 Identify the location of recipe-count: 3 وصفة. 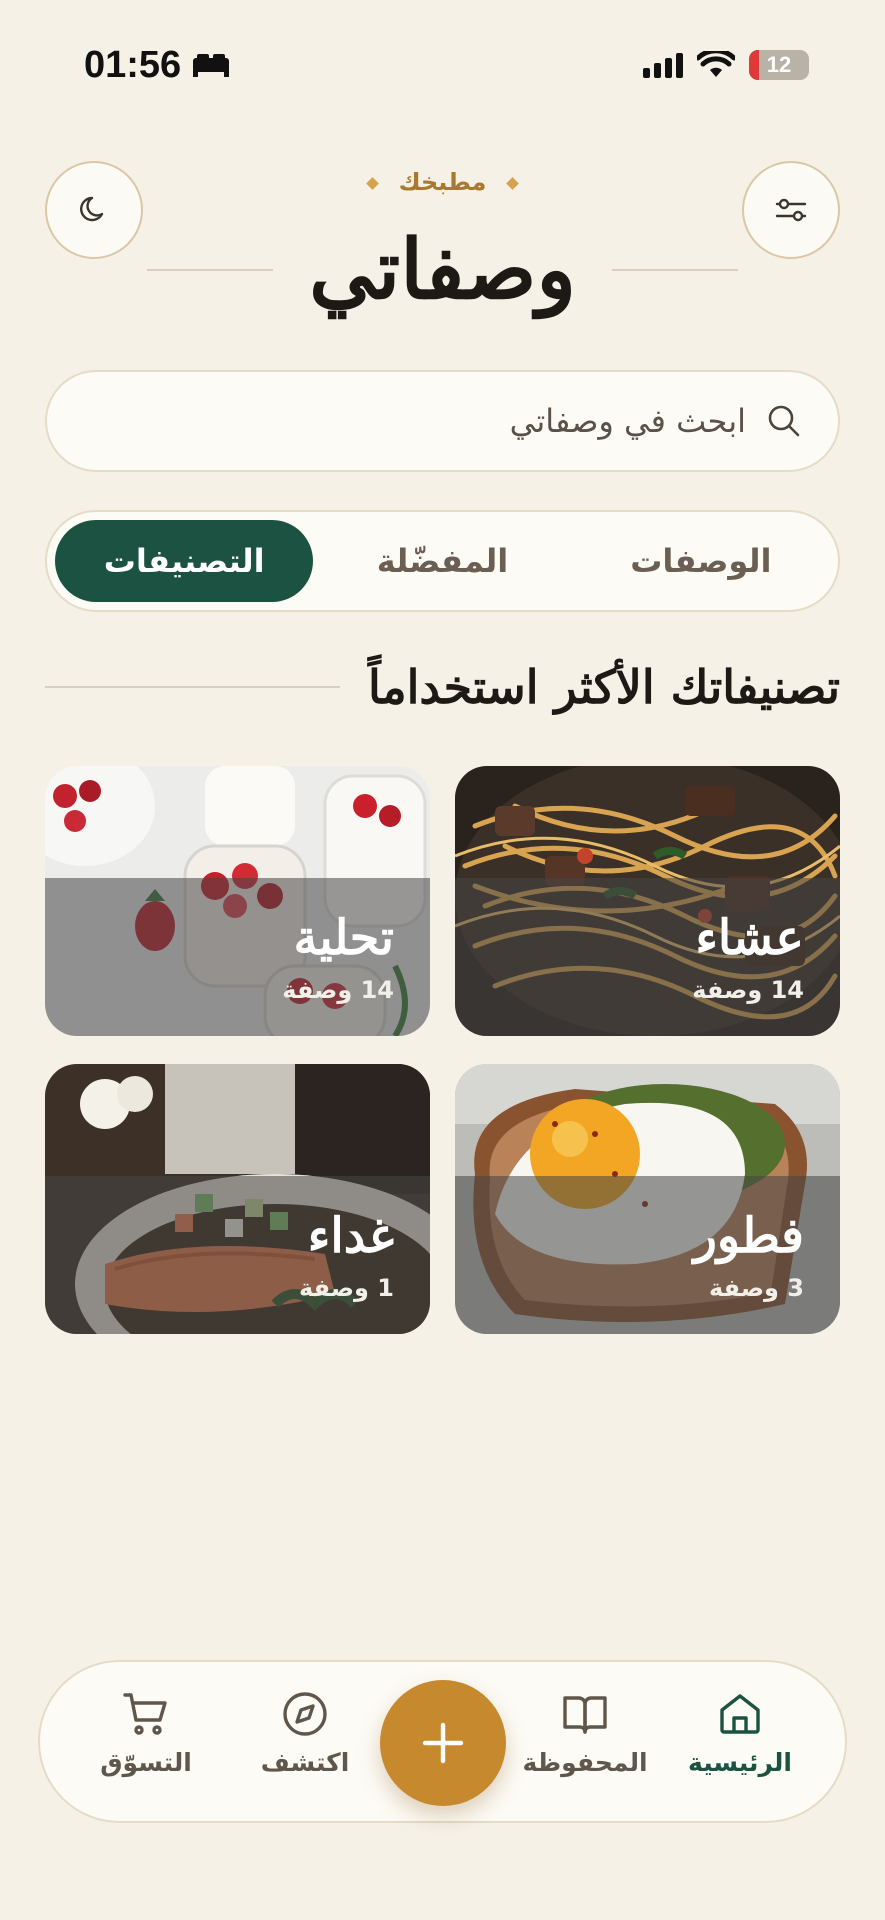
(756, 1288).